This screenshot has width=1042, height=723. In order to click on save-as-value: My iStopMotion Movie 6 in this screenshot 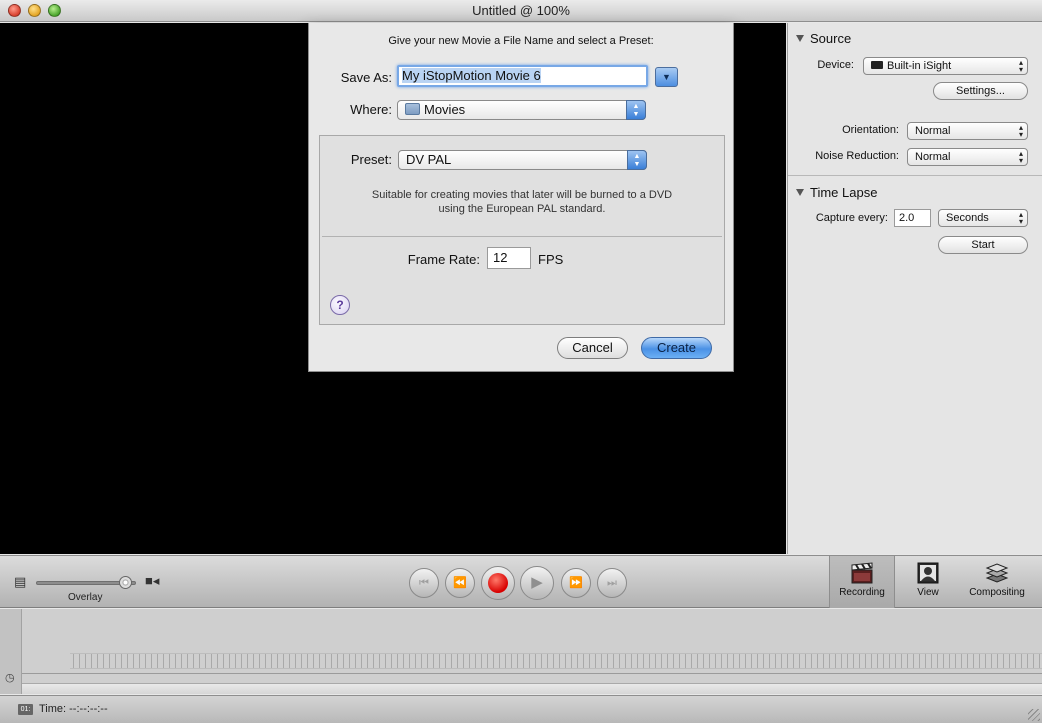, I will do `click(471, 75)`.